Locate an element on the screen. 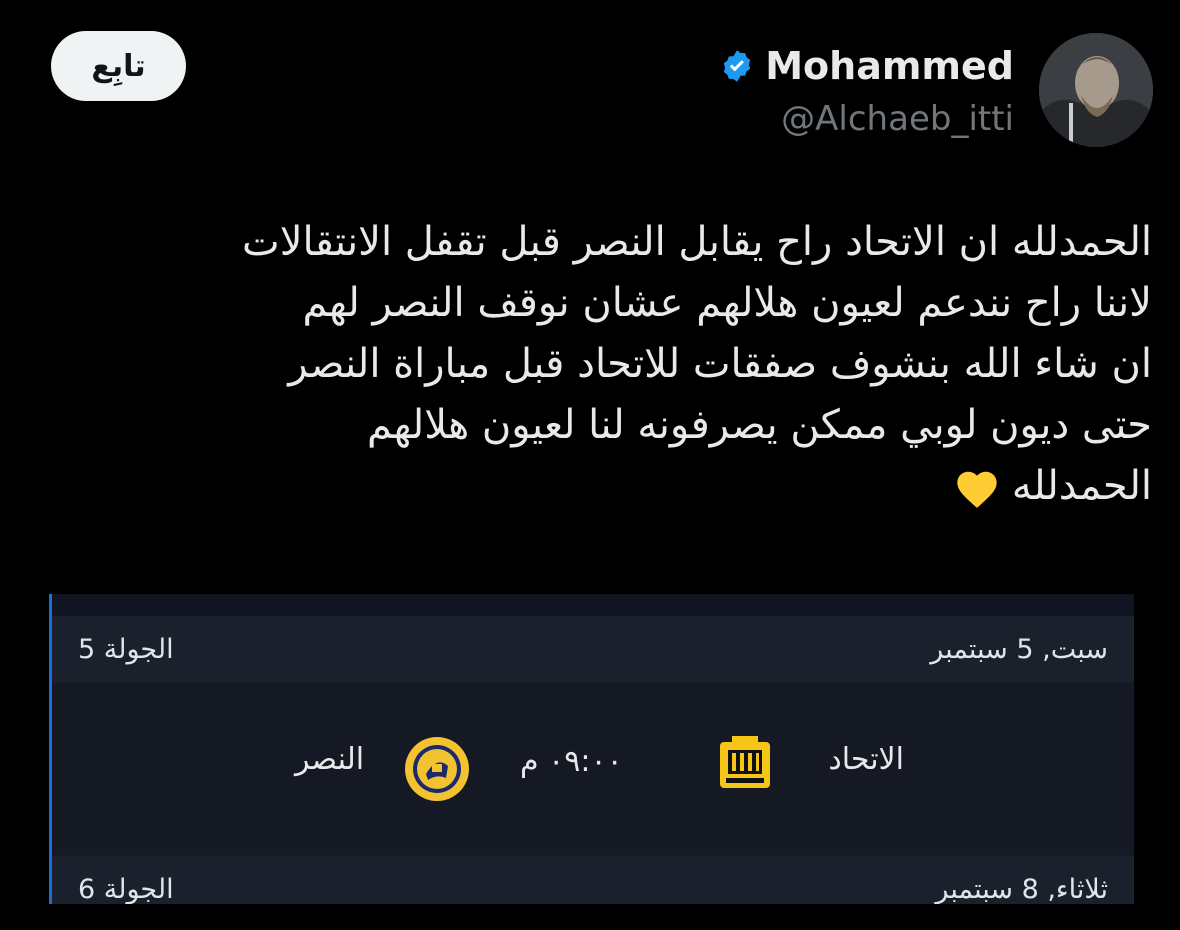 The height and width of the screenshot is (930, 1180). round-header: الجولة 5 سبت, 5 سبتمبر is located at coordinates (593, 649).